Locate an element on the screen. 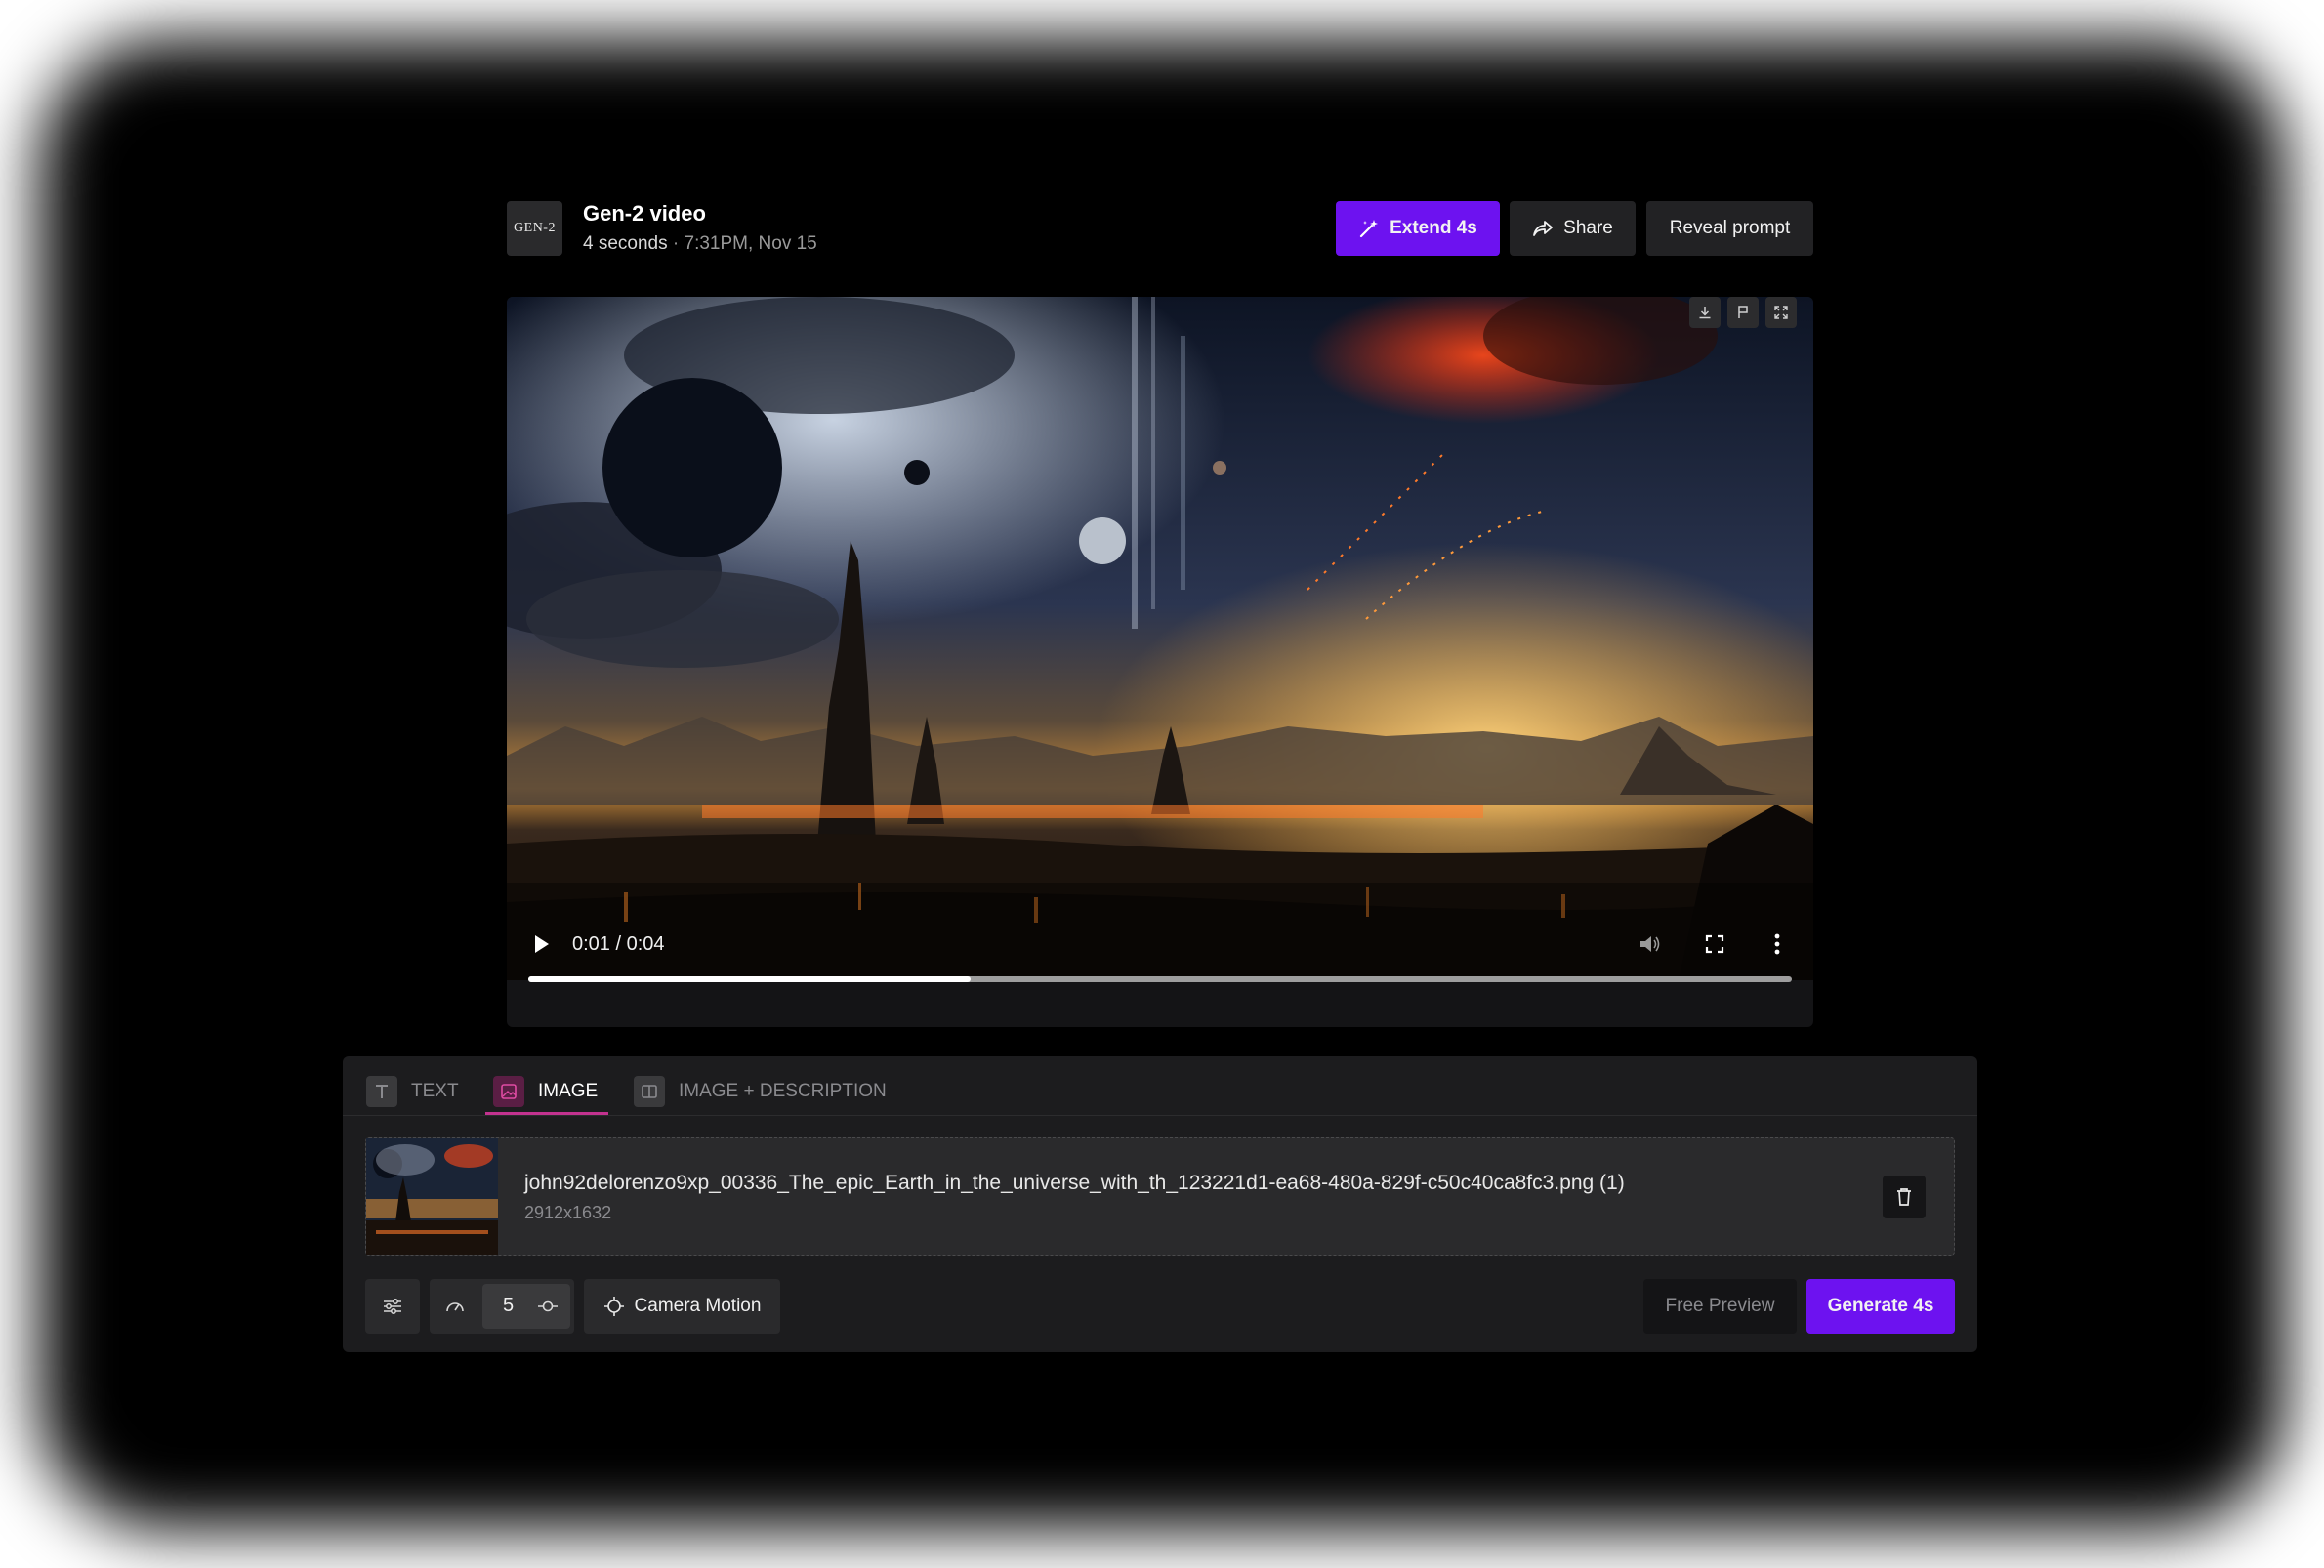 The height and width of the screenshot is (1568, 2324). tab-image-description: IMAGE + DESCRIPTION is located at coordinates (760, 1091).